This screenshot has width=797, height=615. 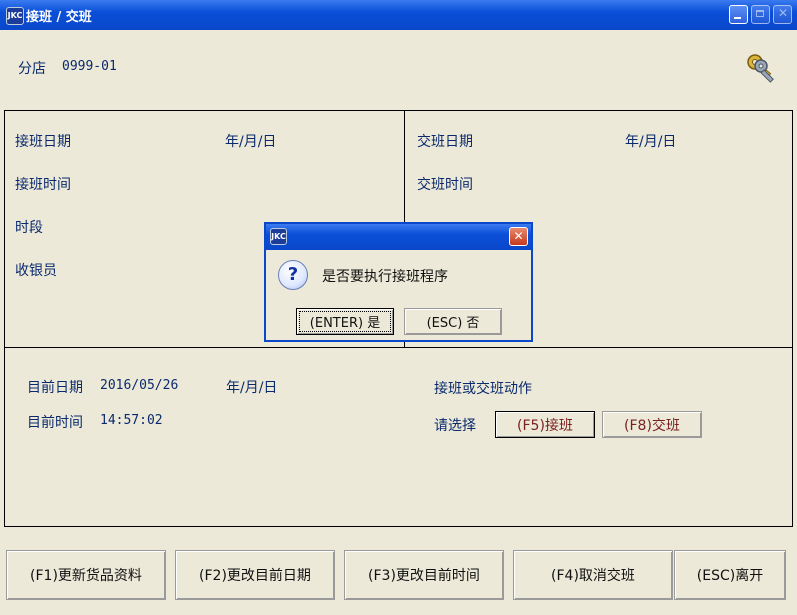 What do you see at coordinates (36, 271) in the screenshot?
I see `handover-in-cashier-label: 收银员` at bounding box center [36, 271].